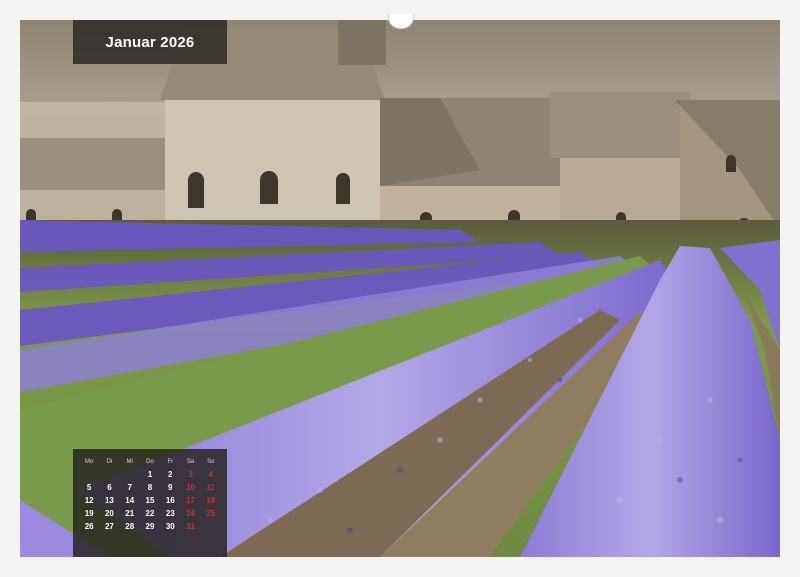 This screenshot has height=577, width=800. Describe the element at coordinates (130, 526) in the screenshot. I see `calendar-day: 28` at that location.